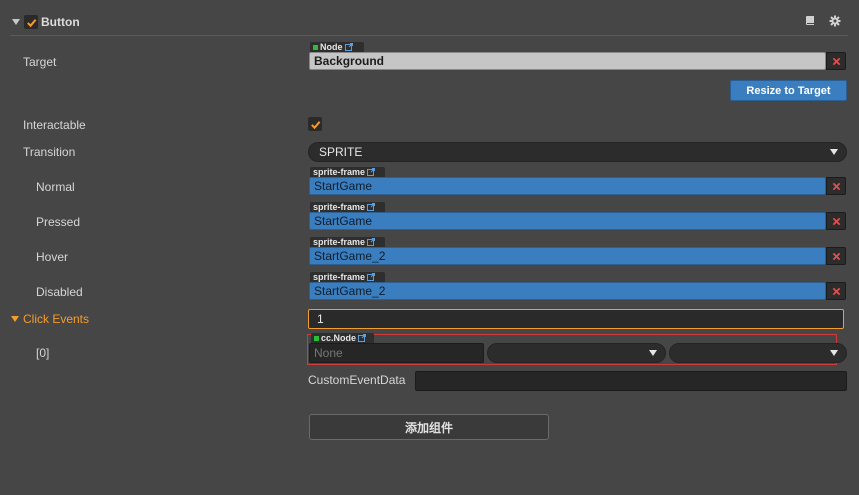 The width and height of the screenshot is (859, 495). I want to click on disabled-sprite-field: StartGame_2, so click(567, 291).